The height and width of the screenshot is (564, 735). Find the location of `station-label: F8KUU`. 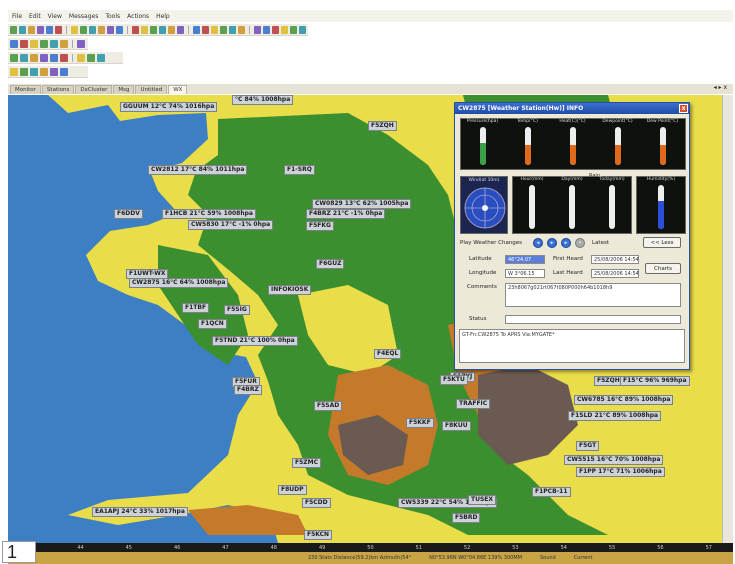

station-label: F8KUU is located at coordinates (456, 426).